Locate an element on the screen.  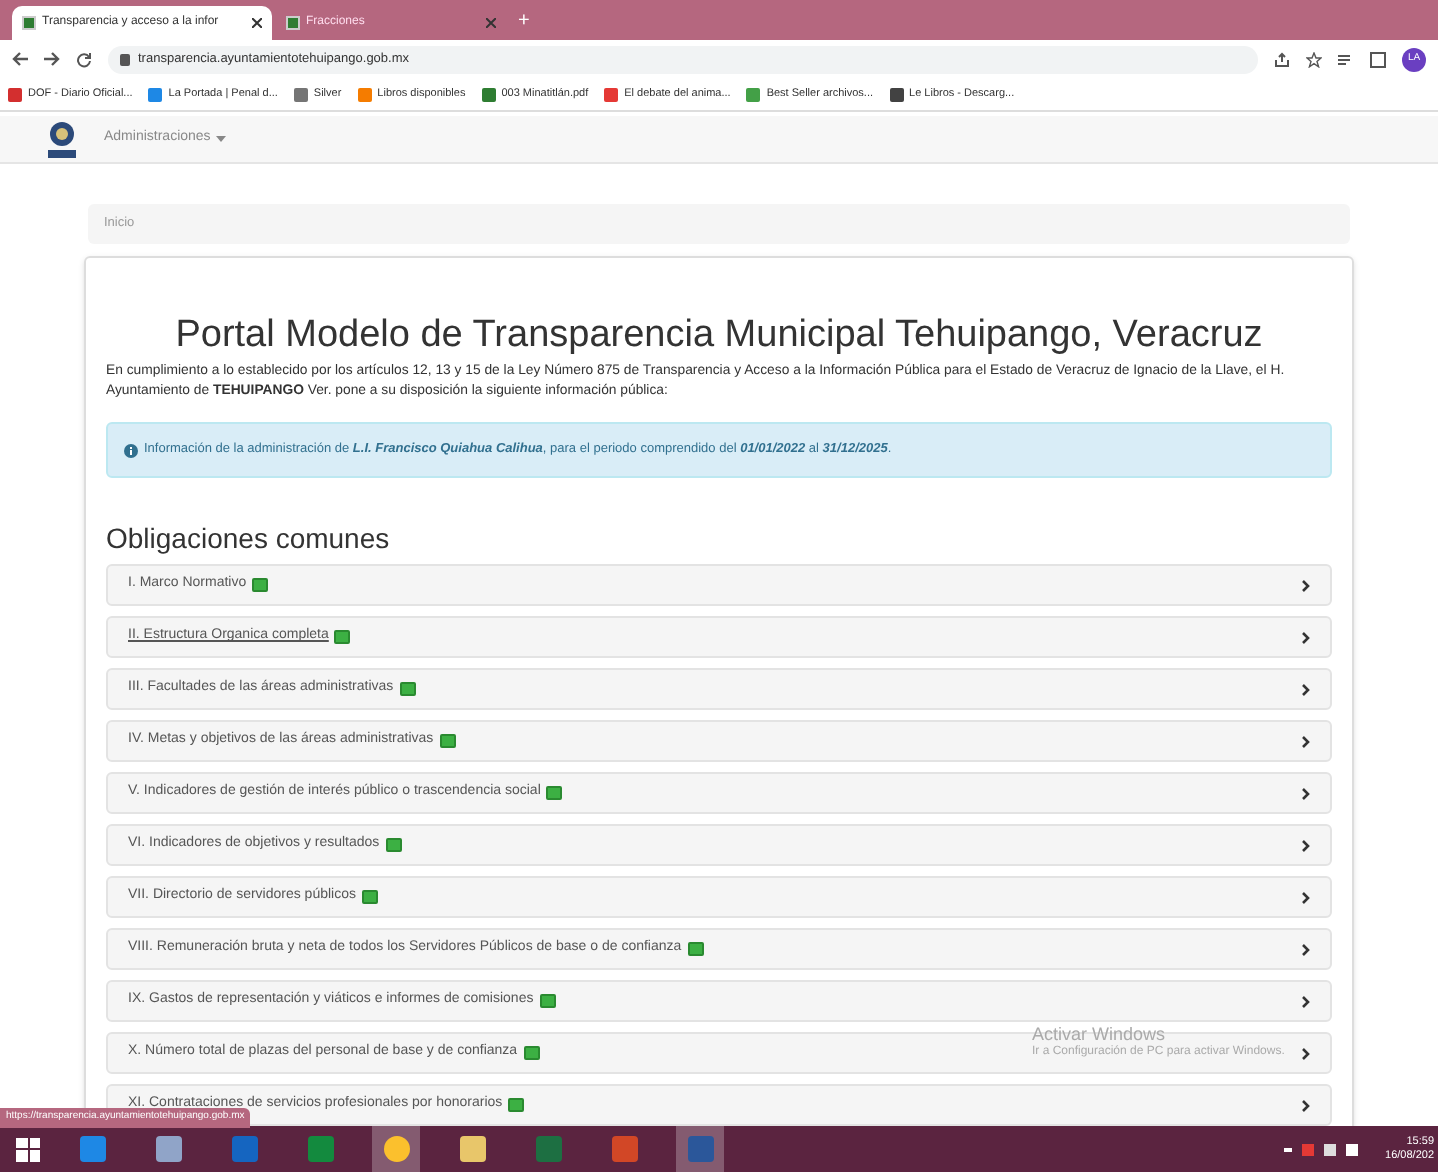
back-icon is located at coordinates (20, 59).